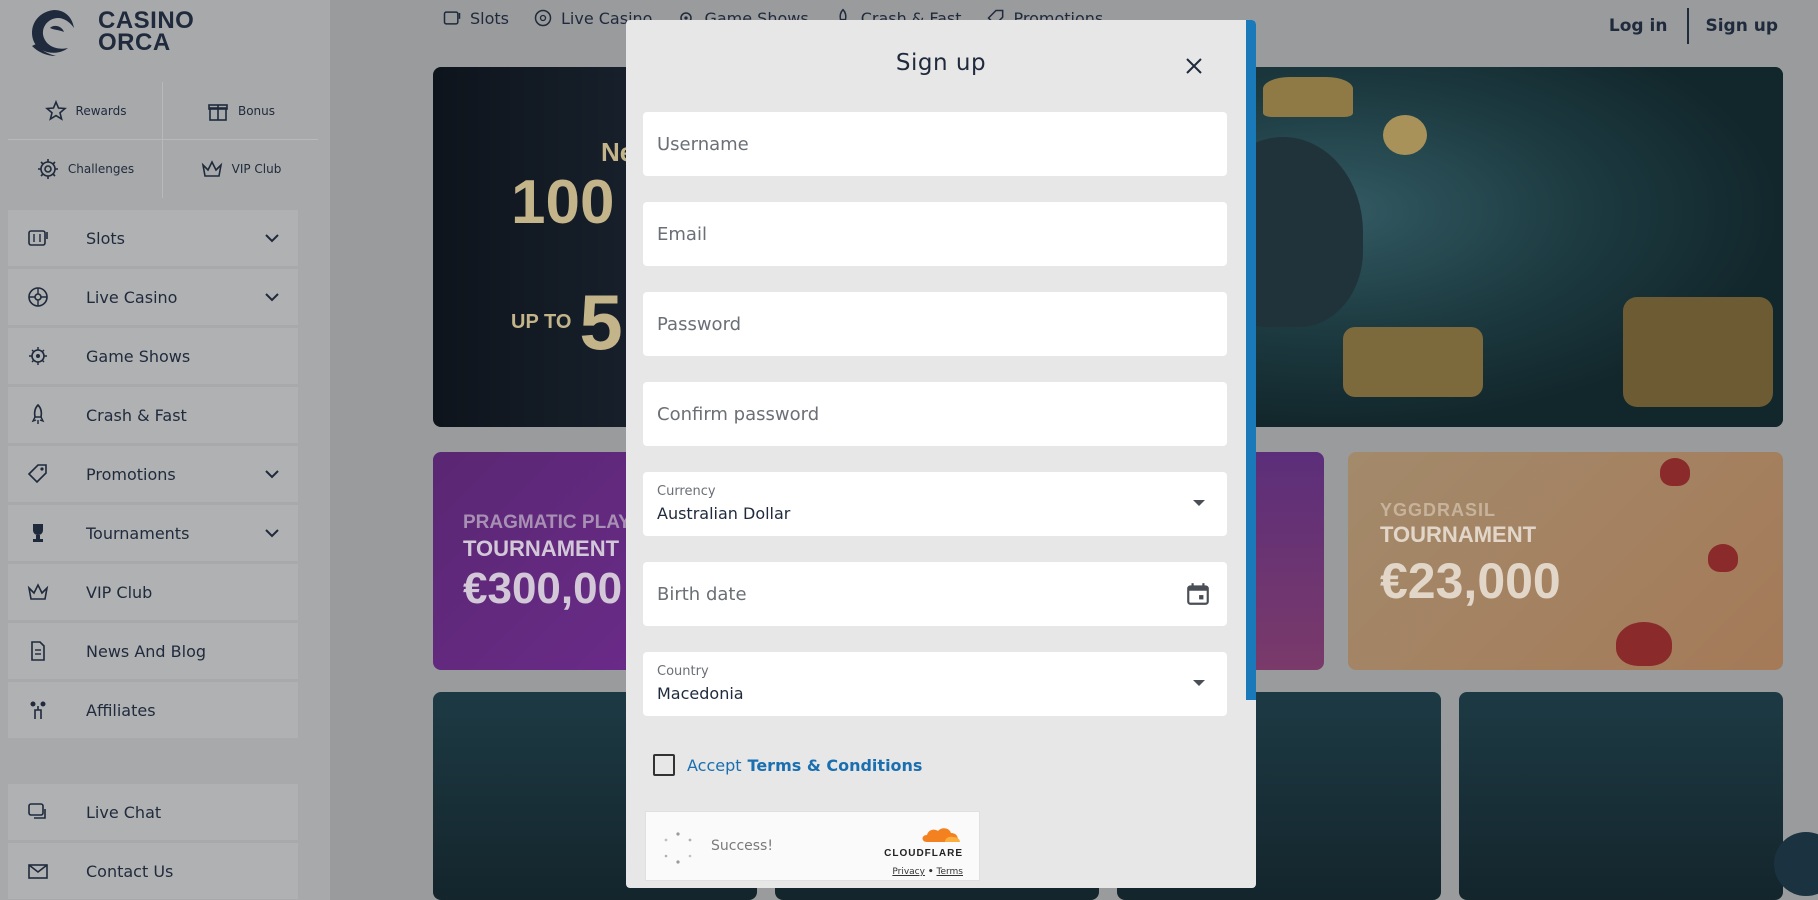  I want to click on confirm-password-field, so click(935, 414).